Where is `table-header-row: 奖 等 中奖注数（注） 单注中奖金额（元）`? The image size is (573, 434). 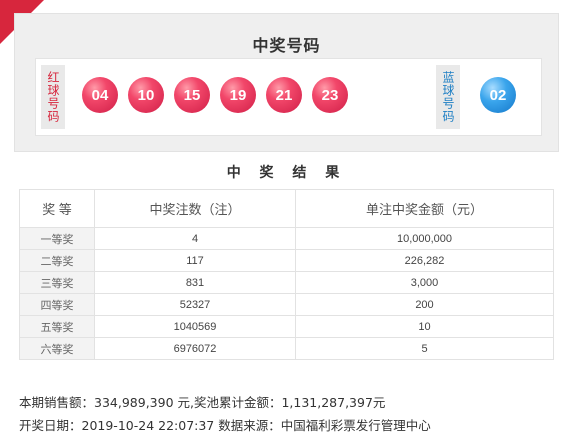
table-header-row: 奖 等 中奖注数（注） 单注中奖金额（元） is located at coordinates (286, 208).